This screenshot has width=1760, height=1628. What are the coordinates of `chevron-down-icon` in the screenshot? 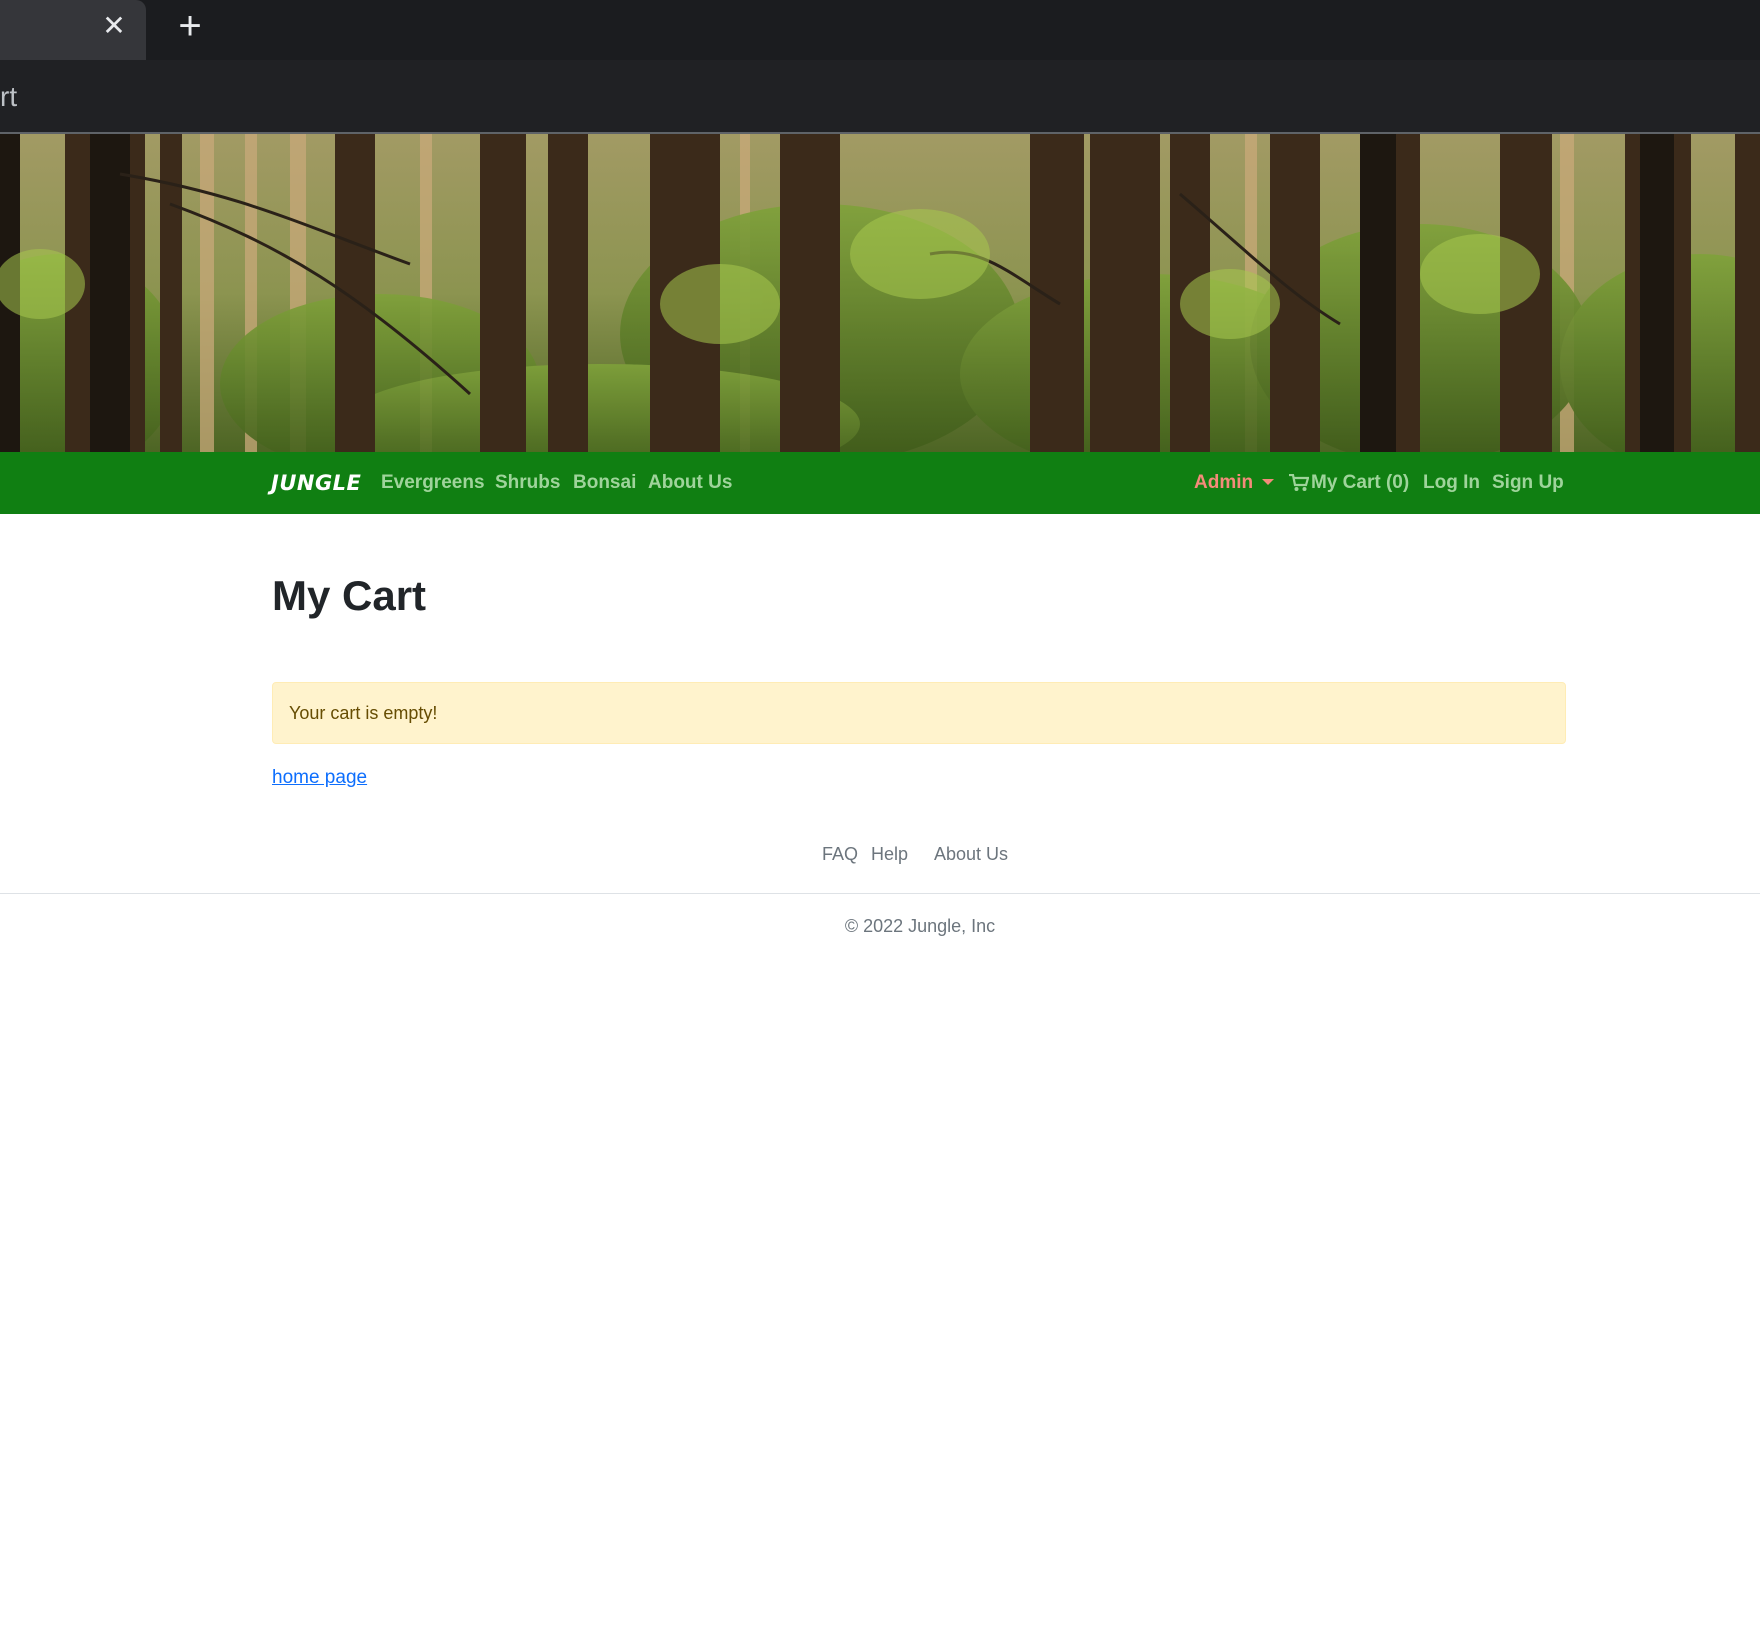 It's located at (1268, 482).